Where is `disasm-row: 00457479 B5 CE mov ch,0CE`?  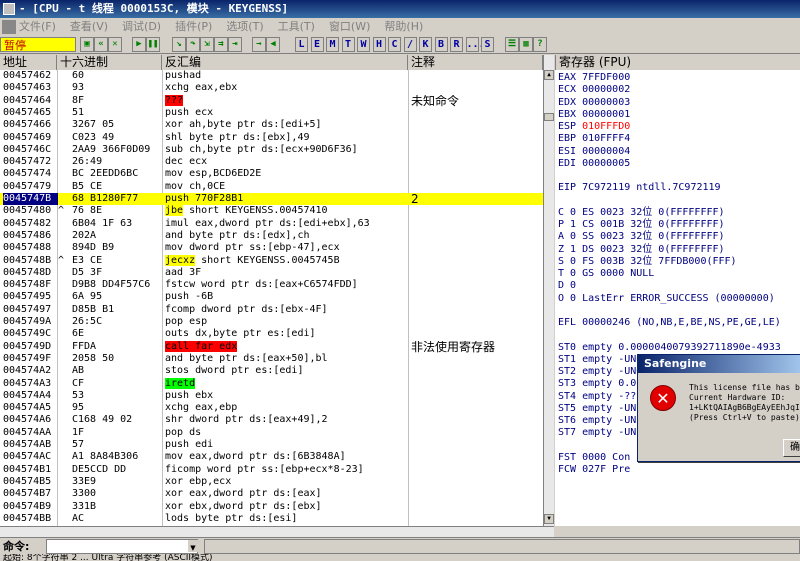
disasm-row: 00457479 B5 CE mov ch,0CE is located at coordinates (271, 187).